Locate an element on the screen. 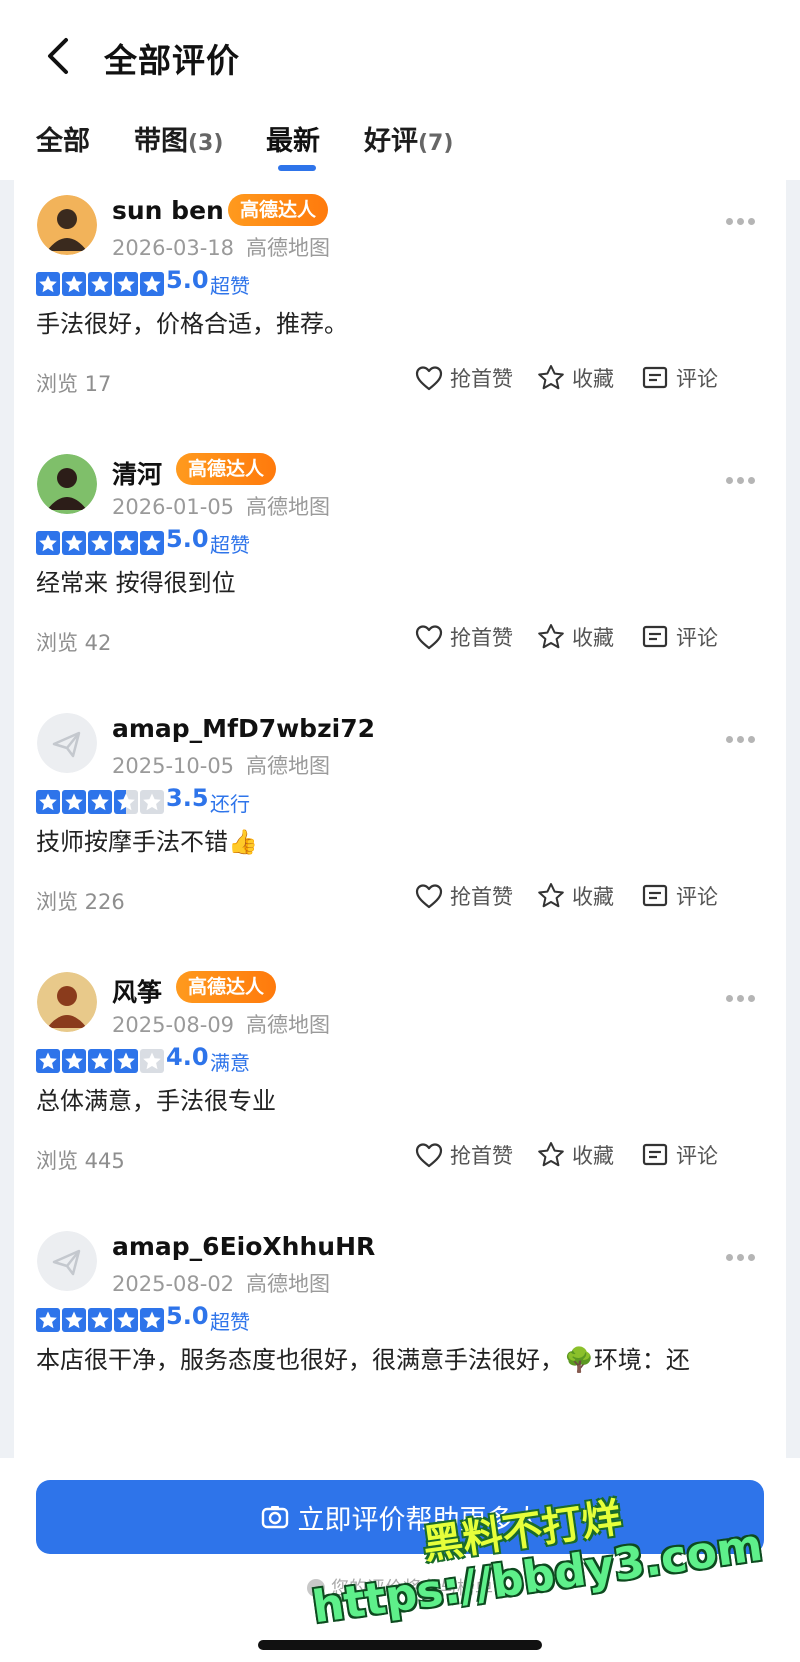 Image resolution: width=800 pixels, height=1662 pixels. tab-label: 最新 is located at coordinates (293, 141).